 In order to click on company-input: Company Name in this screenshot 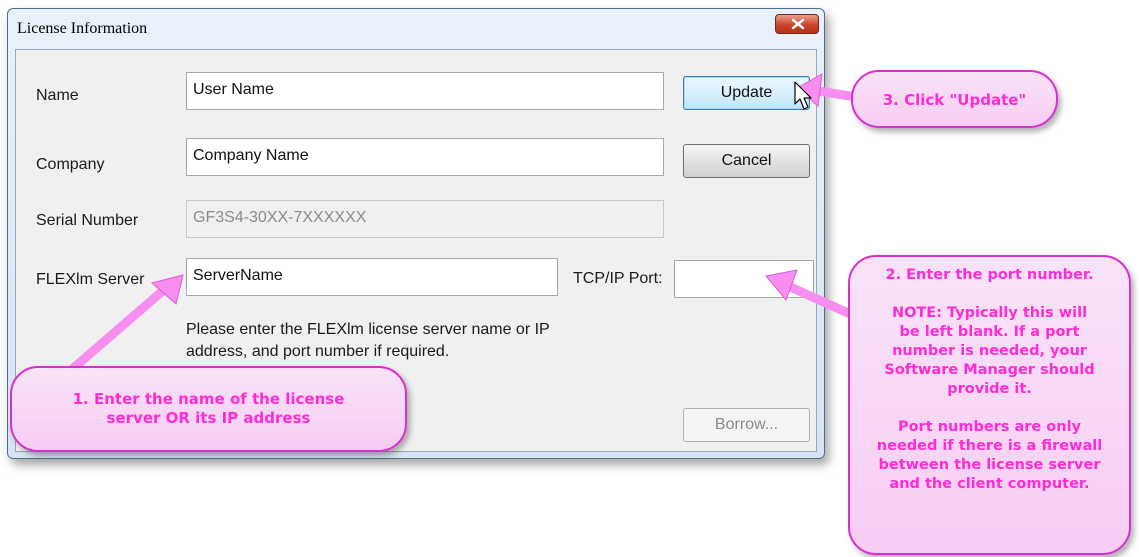, I will do `click(425, 157)`.